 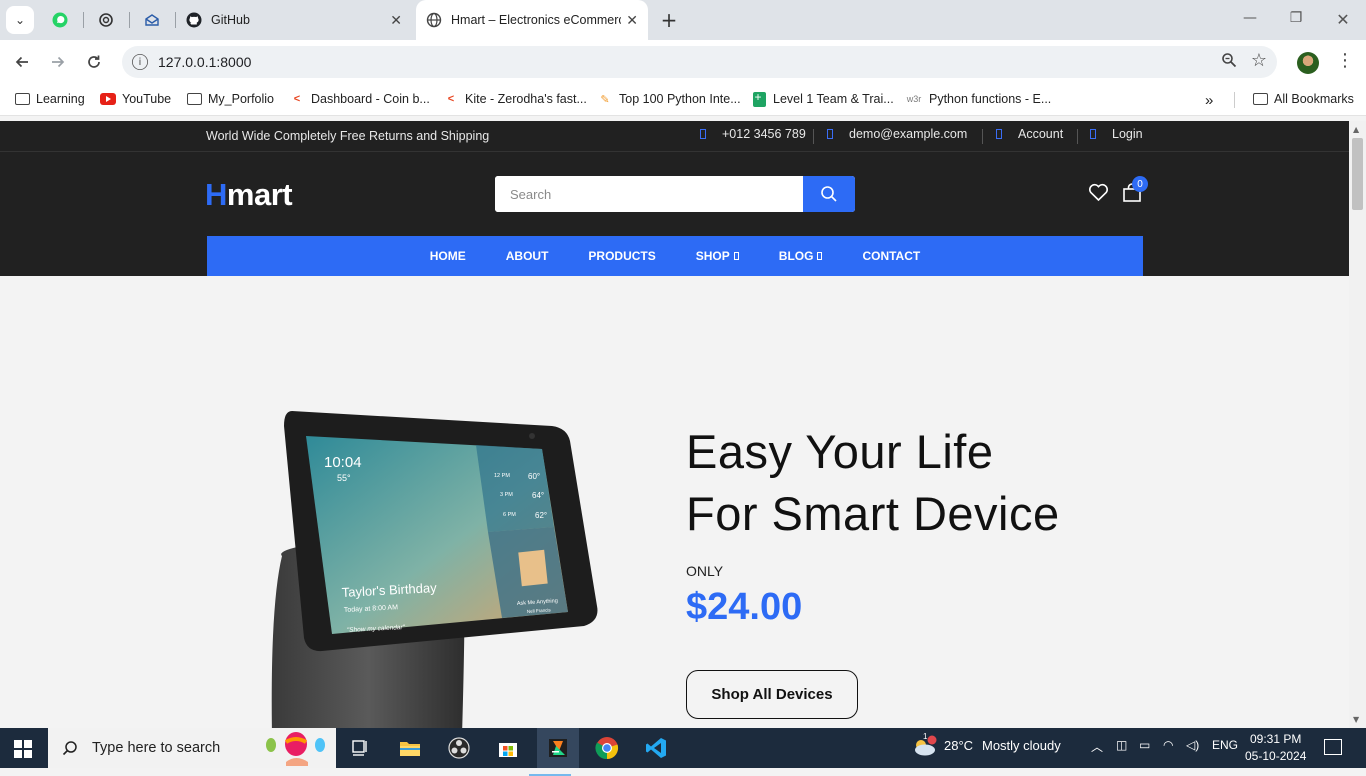 I want to click on taskbar-vscode, so click(x=656, y=748).